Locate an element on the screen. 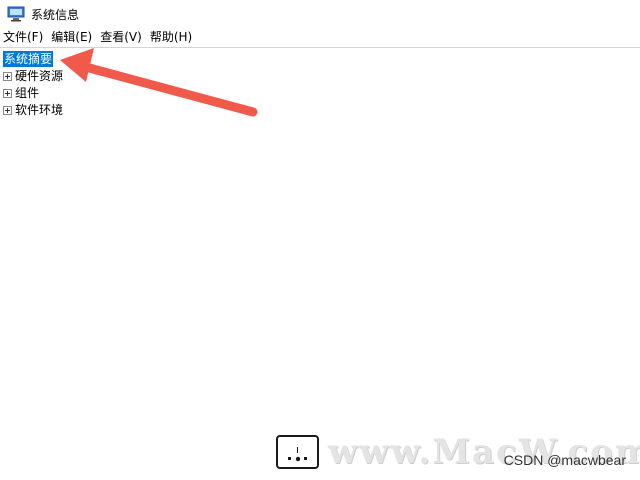 Image resolution: width=640 pixels, height=480 pixels. tree-item-label: 组件 is located at coordinates (27, 93).